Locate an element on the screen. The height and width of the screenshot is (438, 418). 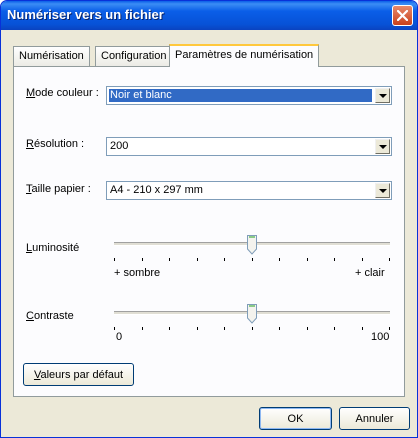
resolution-label-text: ésolution : is located at coordinates (59, 144).